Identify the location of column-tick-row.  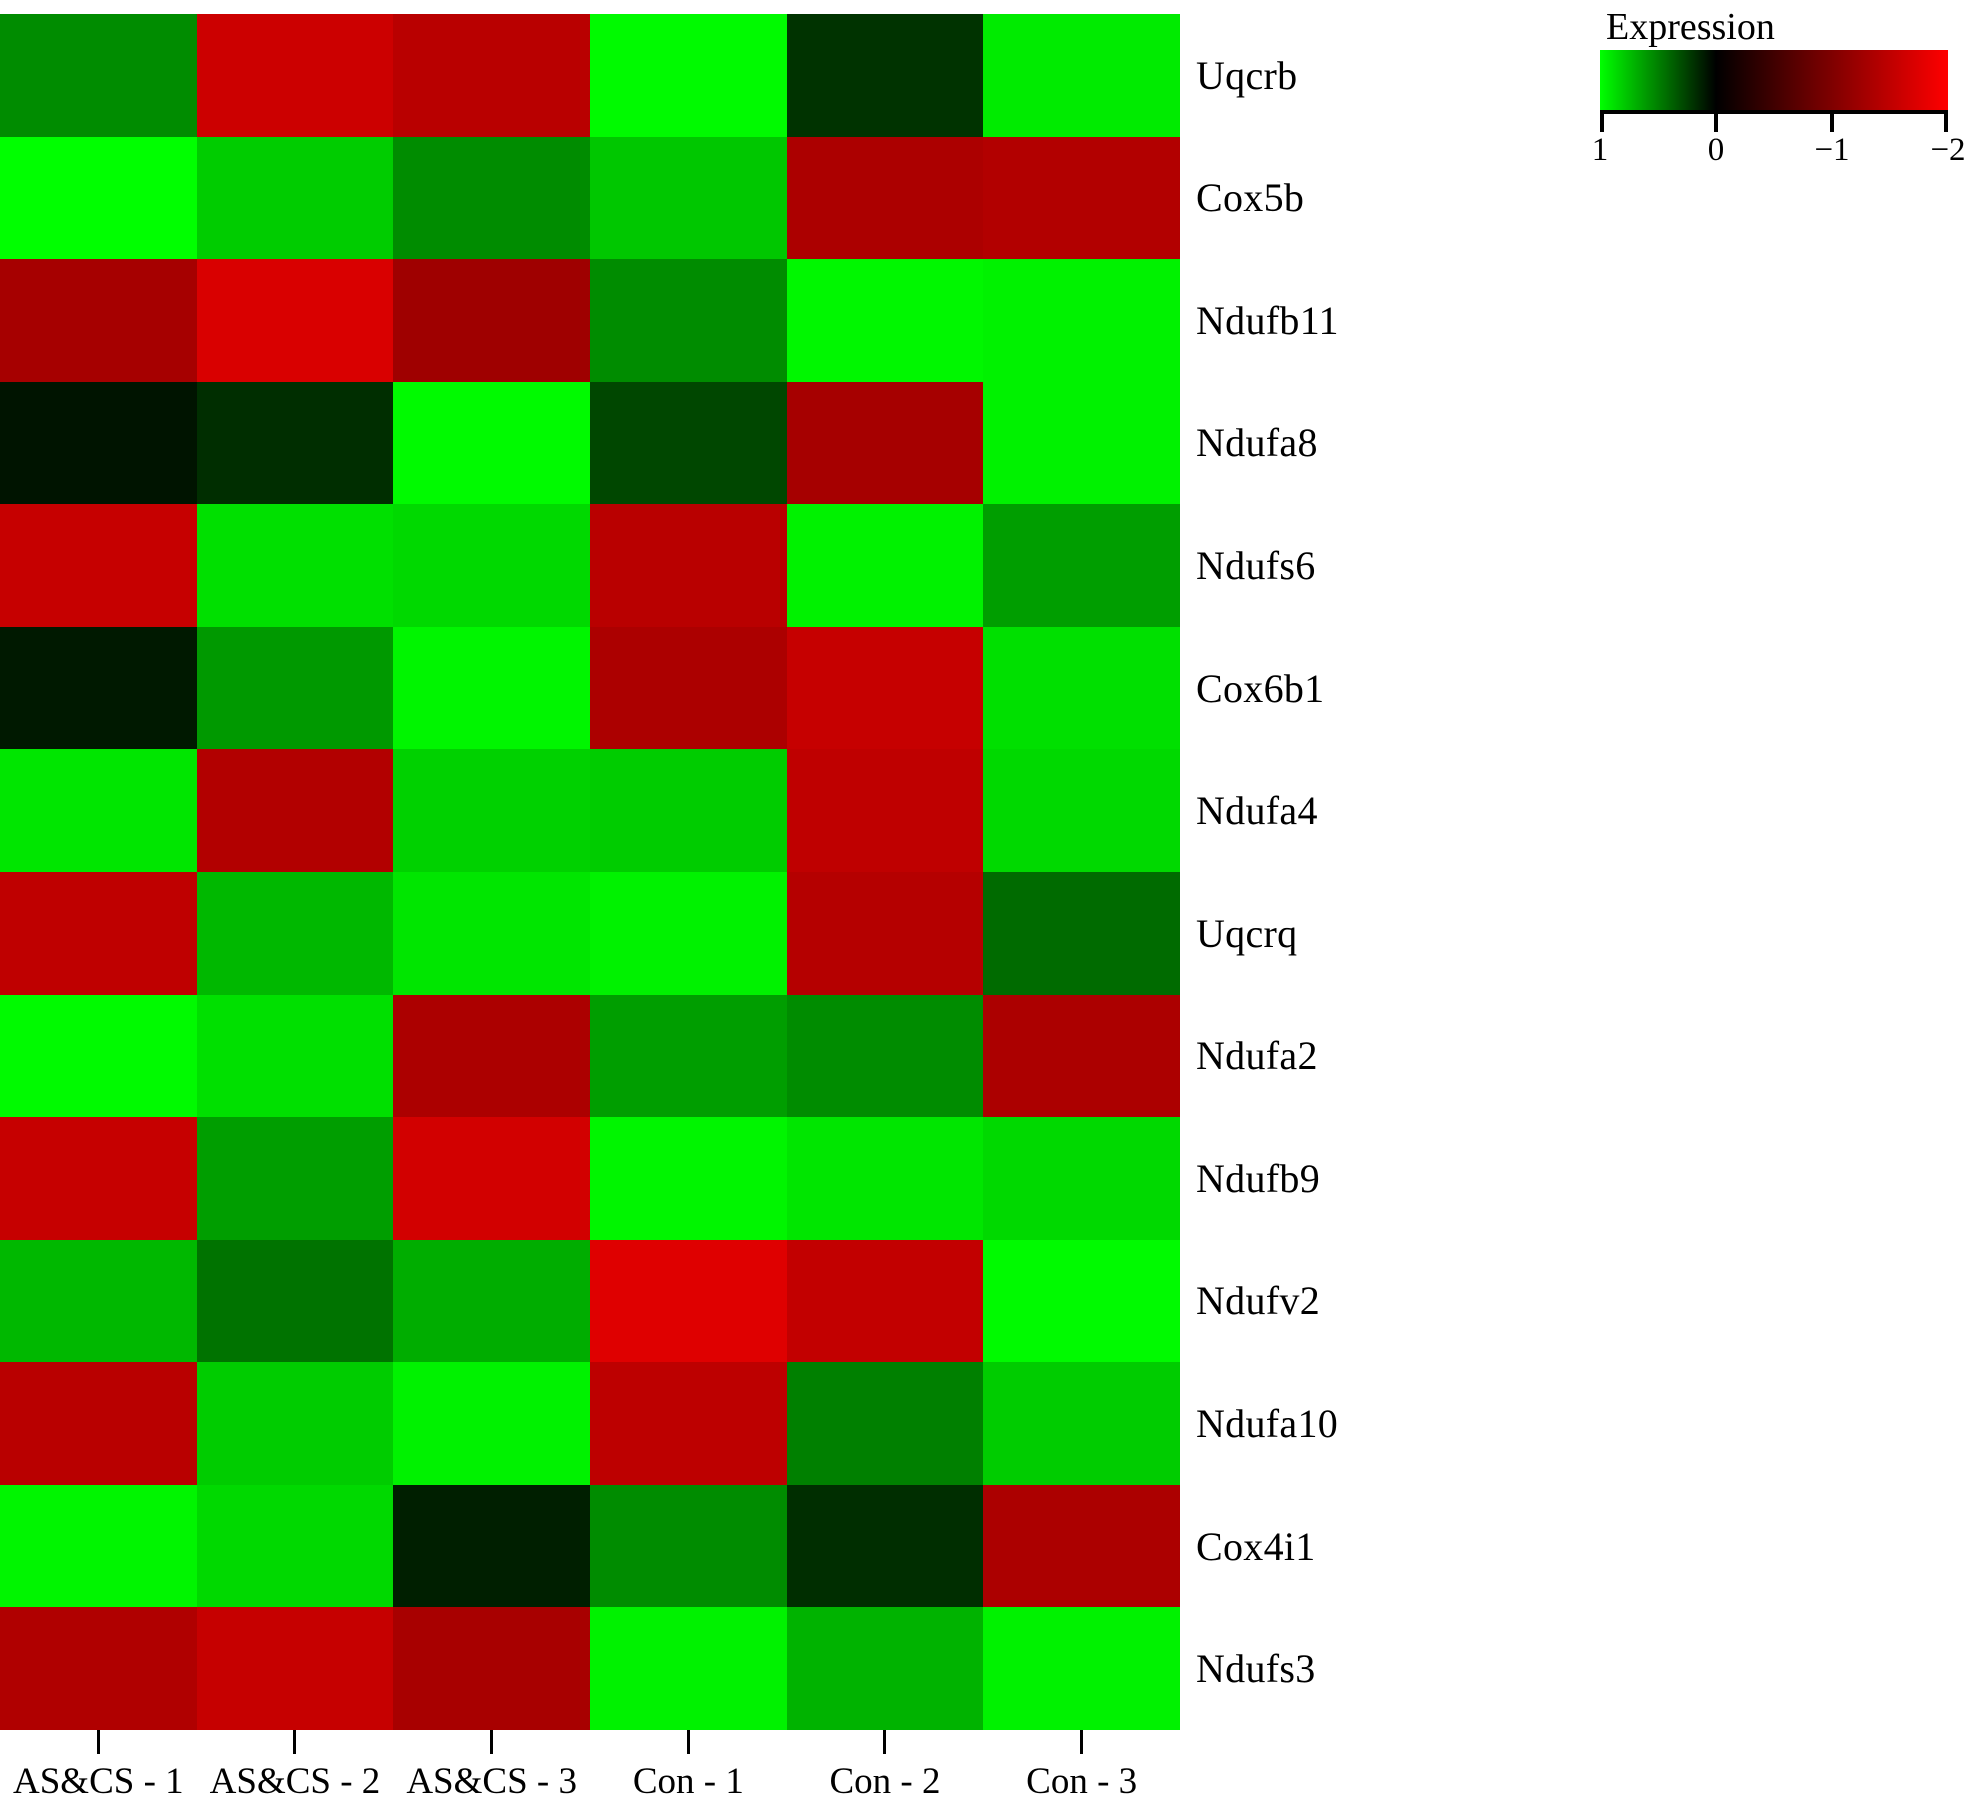
(590, 1745).